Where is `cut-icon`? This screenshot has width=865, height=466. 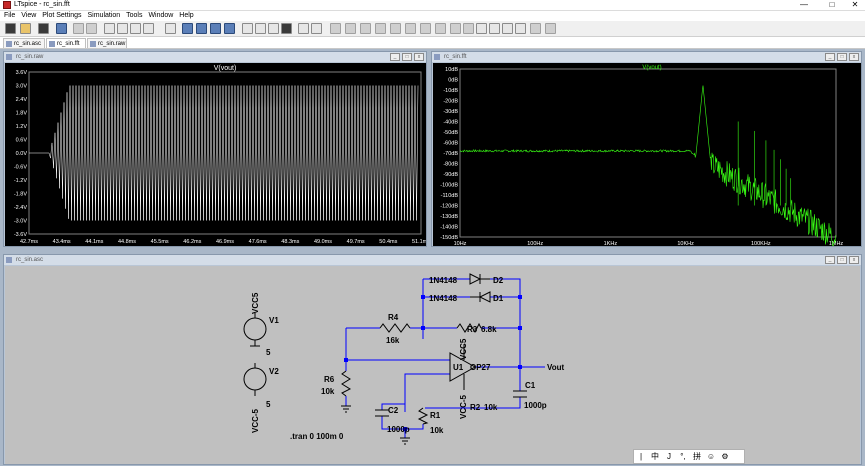
cut-icon is located at coordinates (247, 28).